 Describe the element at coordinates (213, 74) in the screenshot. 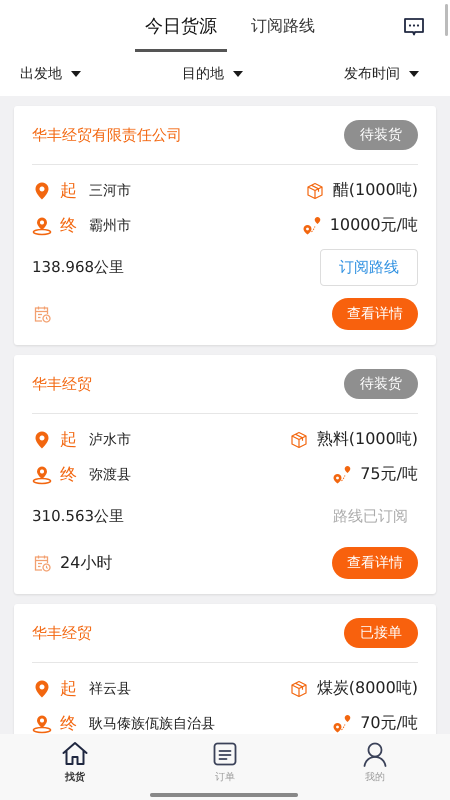

I see `filter-dropdown: 目的地` at that location.